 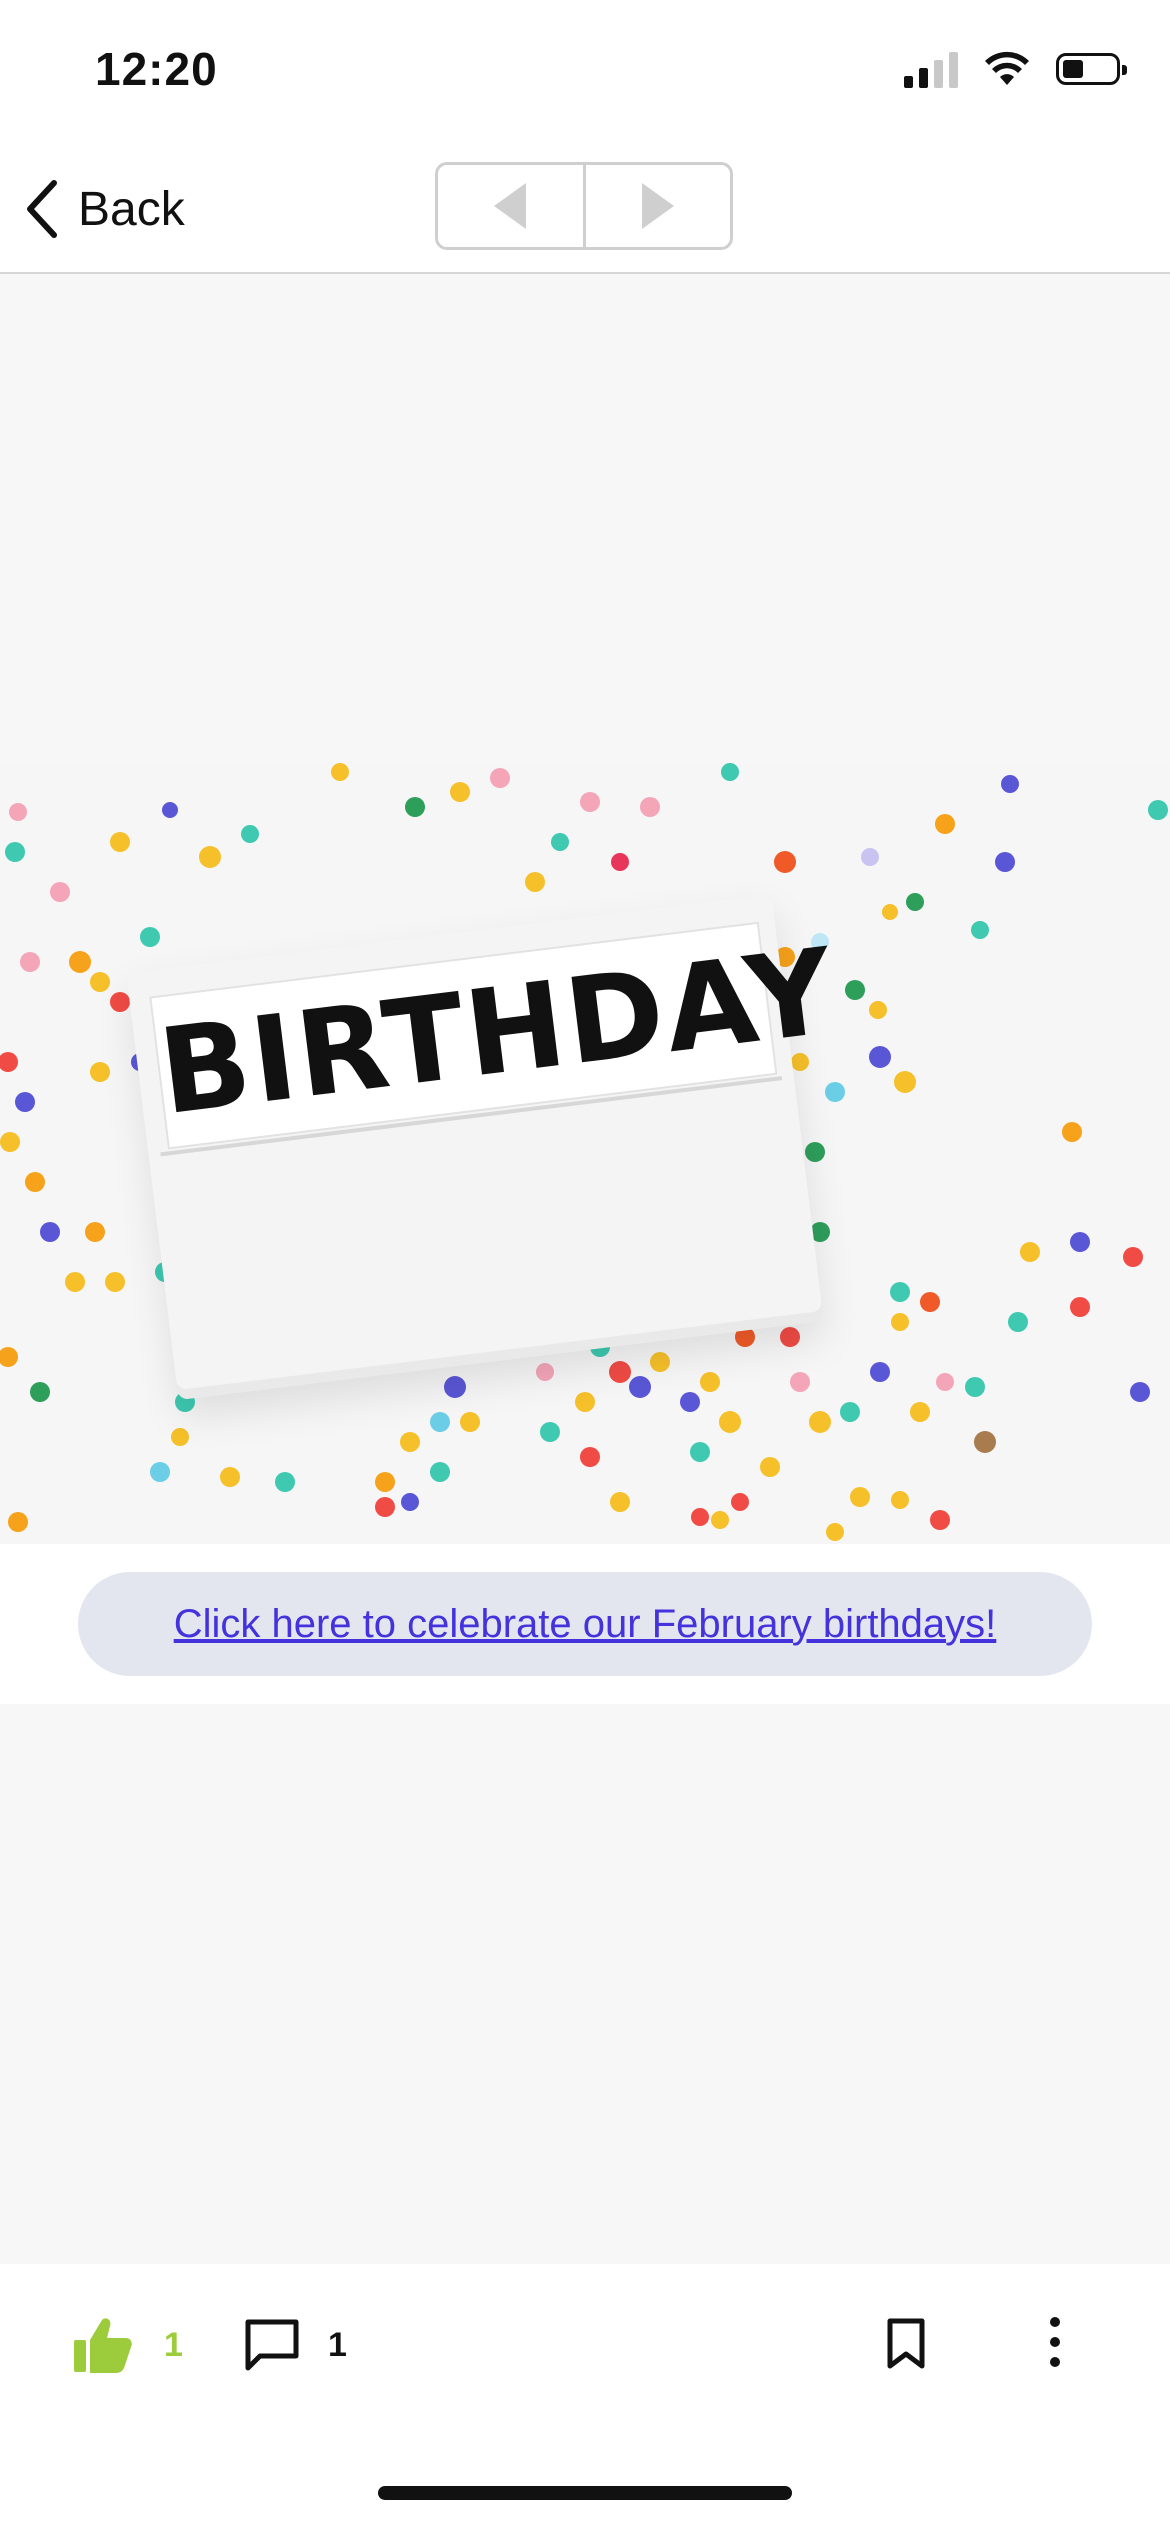 What do you see at coordinates (337, 2344) in the screenshot?
I see `comment-count: 1` at bounding box center [337, 2344].